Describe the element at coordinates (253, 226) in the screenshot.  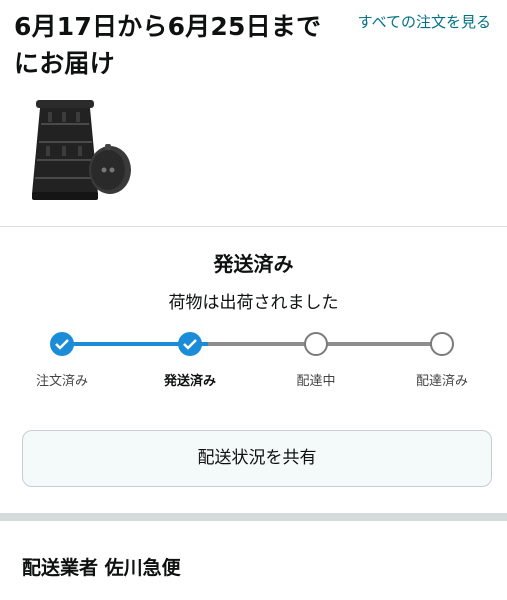
I see `section-divider` at that location.